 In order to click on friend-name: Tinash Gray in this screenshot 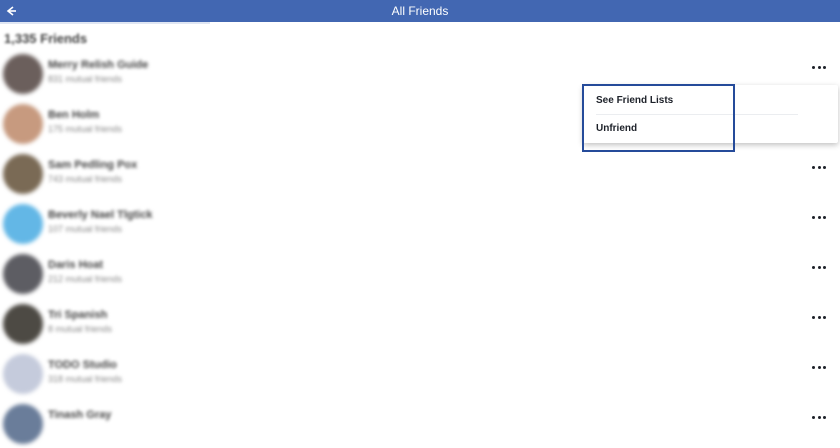, I will do `click(79, 415)`.